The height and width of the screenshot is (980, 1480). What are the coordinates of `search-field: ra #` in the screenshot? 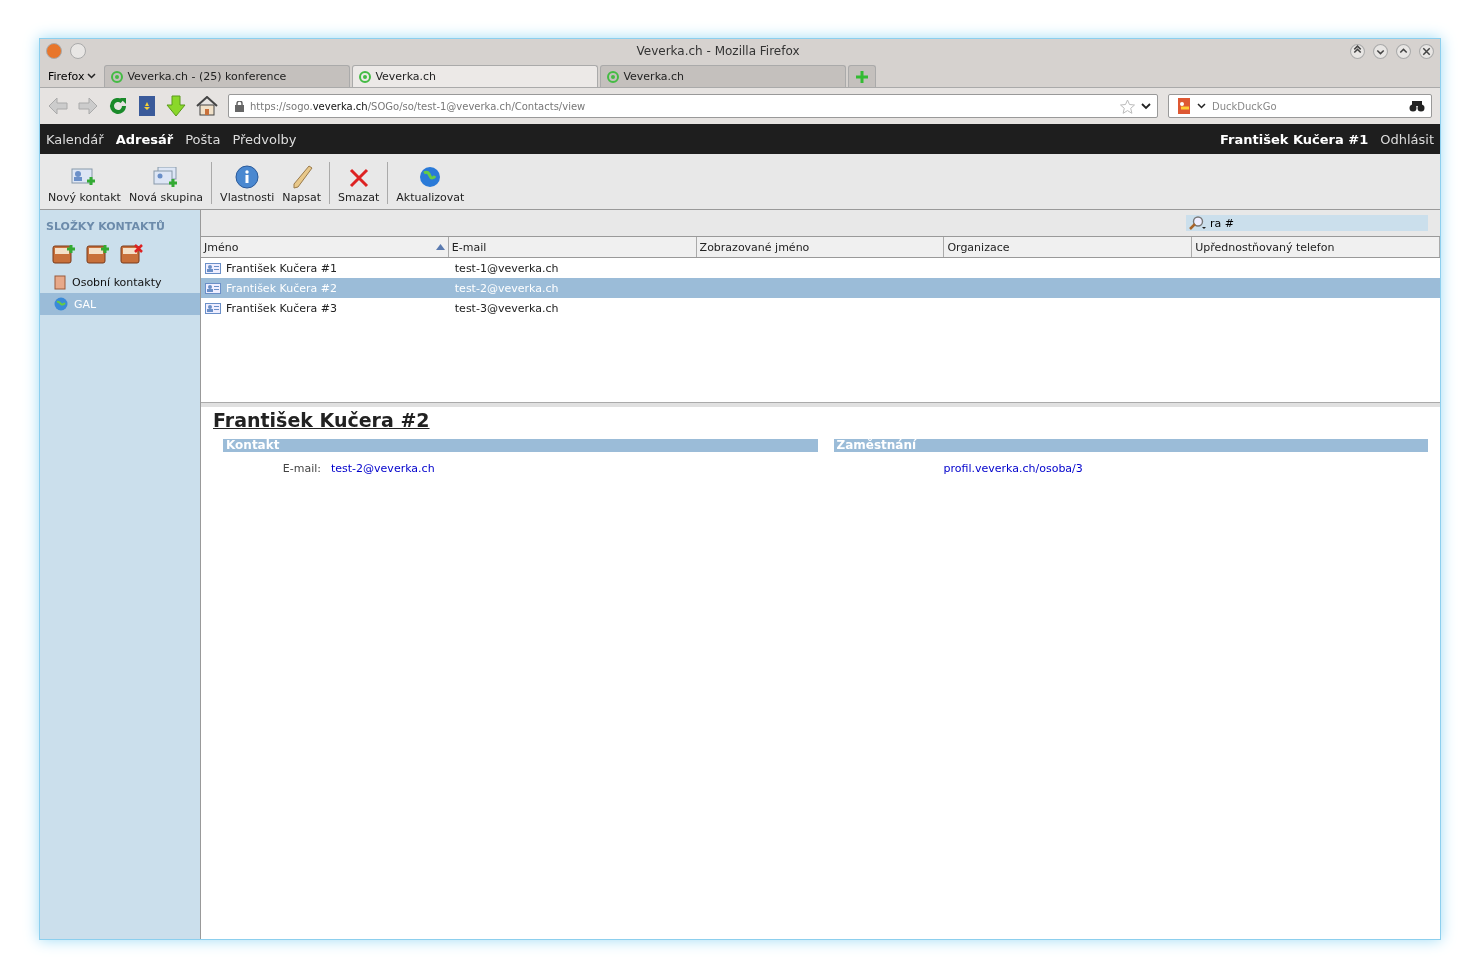 It's located at (1307, 223).